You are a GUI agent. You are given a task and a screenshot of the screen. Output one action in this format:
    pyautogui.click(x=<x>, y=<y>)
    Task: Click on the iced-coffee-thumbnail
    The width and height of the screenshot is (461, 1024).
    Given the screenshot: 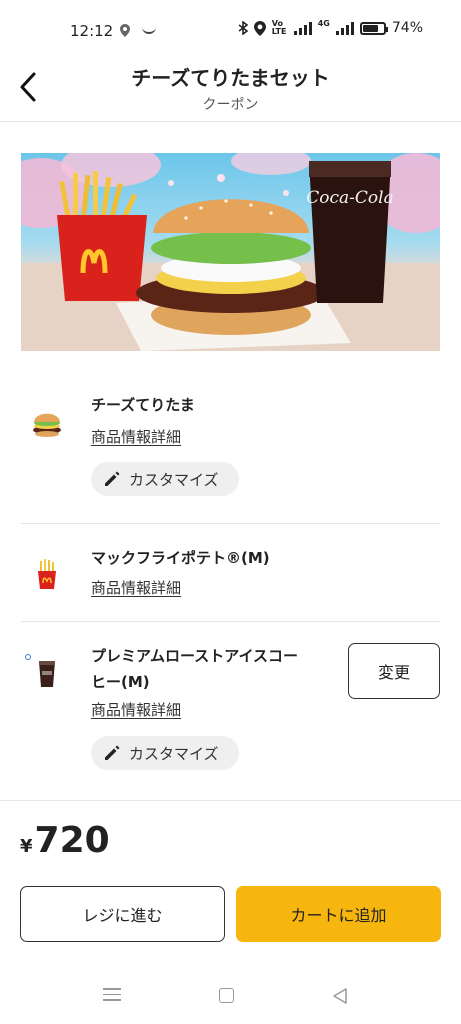 What is the action you would take?
    pyautogui.click(x=40, y=670)
    